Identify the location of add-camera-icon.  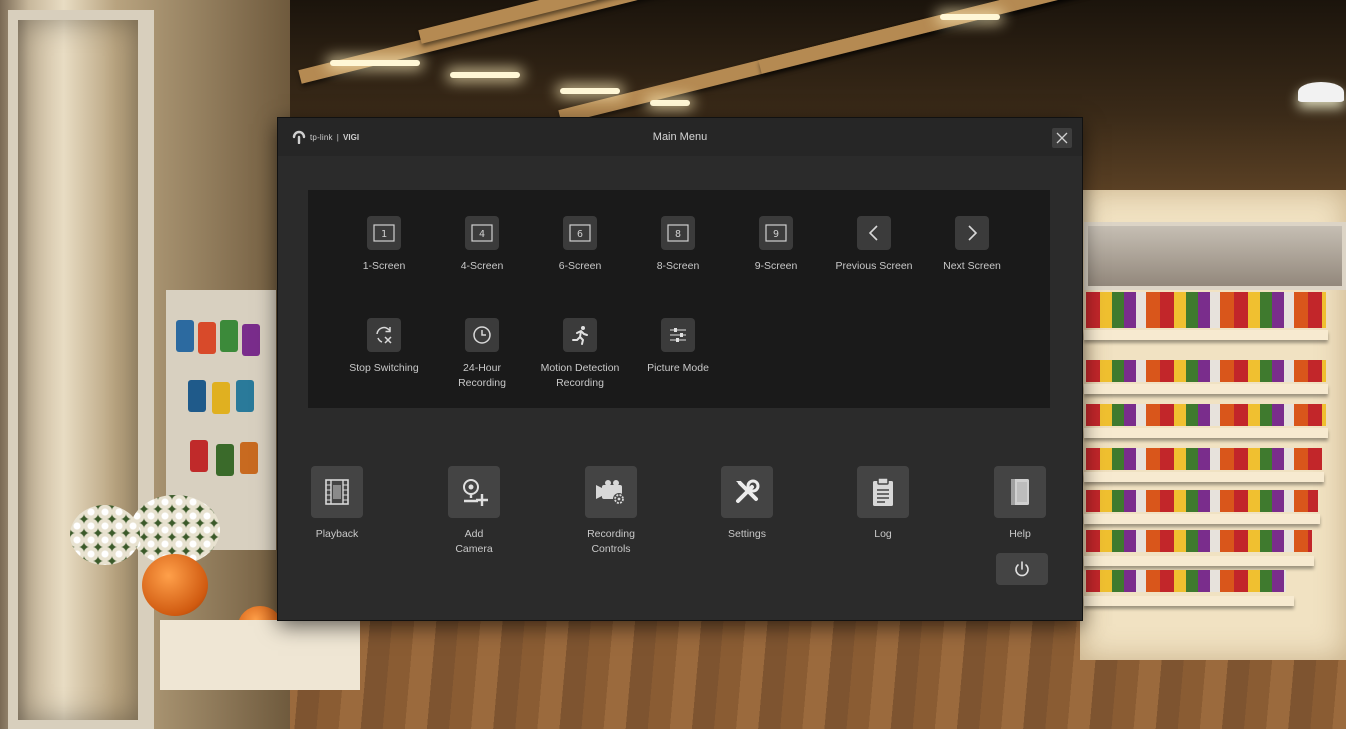
(474, 492).